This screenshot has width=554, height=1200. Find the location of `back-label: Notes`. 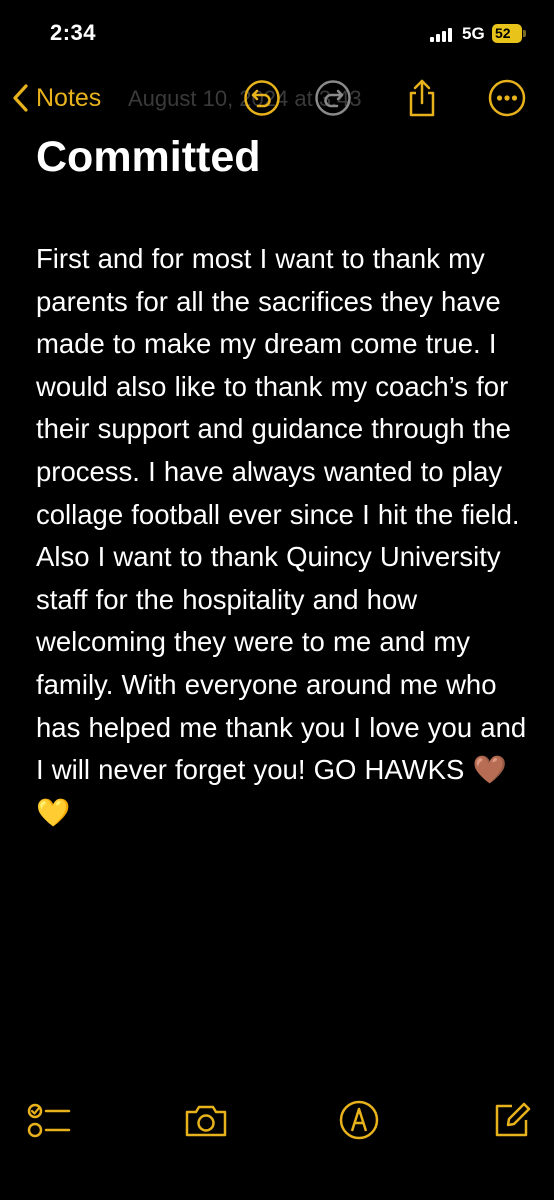

back-label: Notes is located at coordinates (69, 97).